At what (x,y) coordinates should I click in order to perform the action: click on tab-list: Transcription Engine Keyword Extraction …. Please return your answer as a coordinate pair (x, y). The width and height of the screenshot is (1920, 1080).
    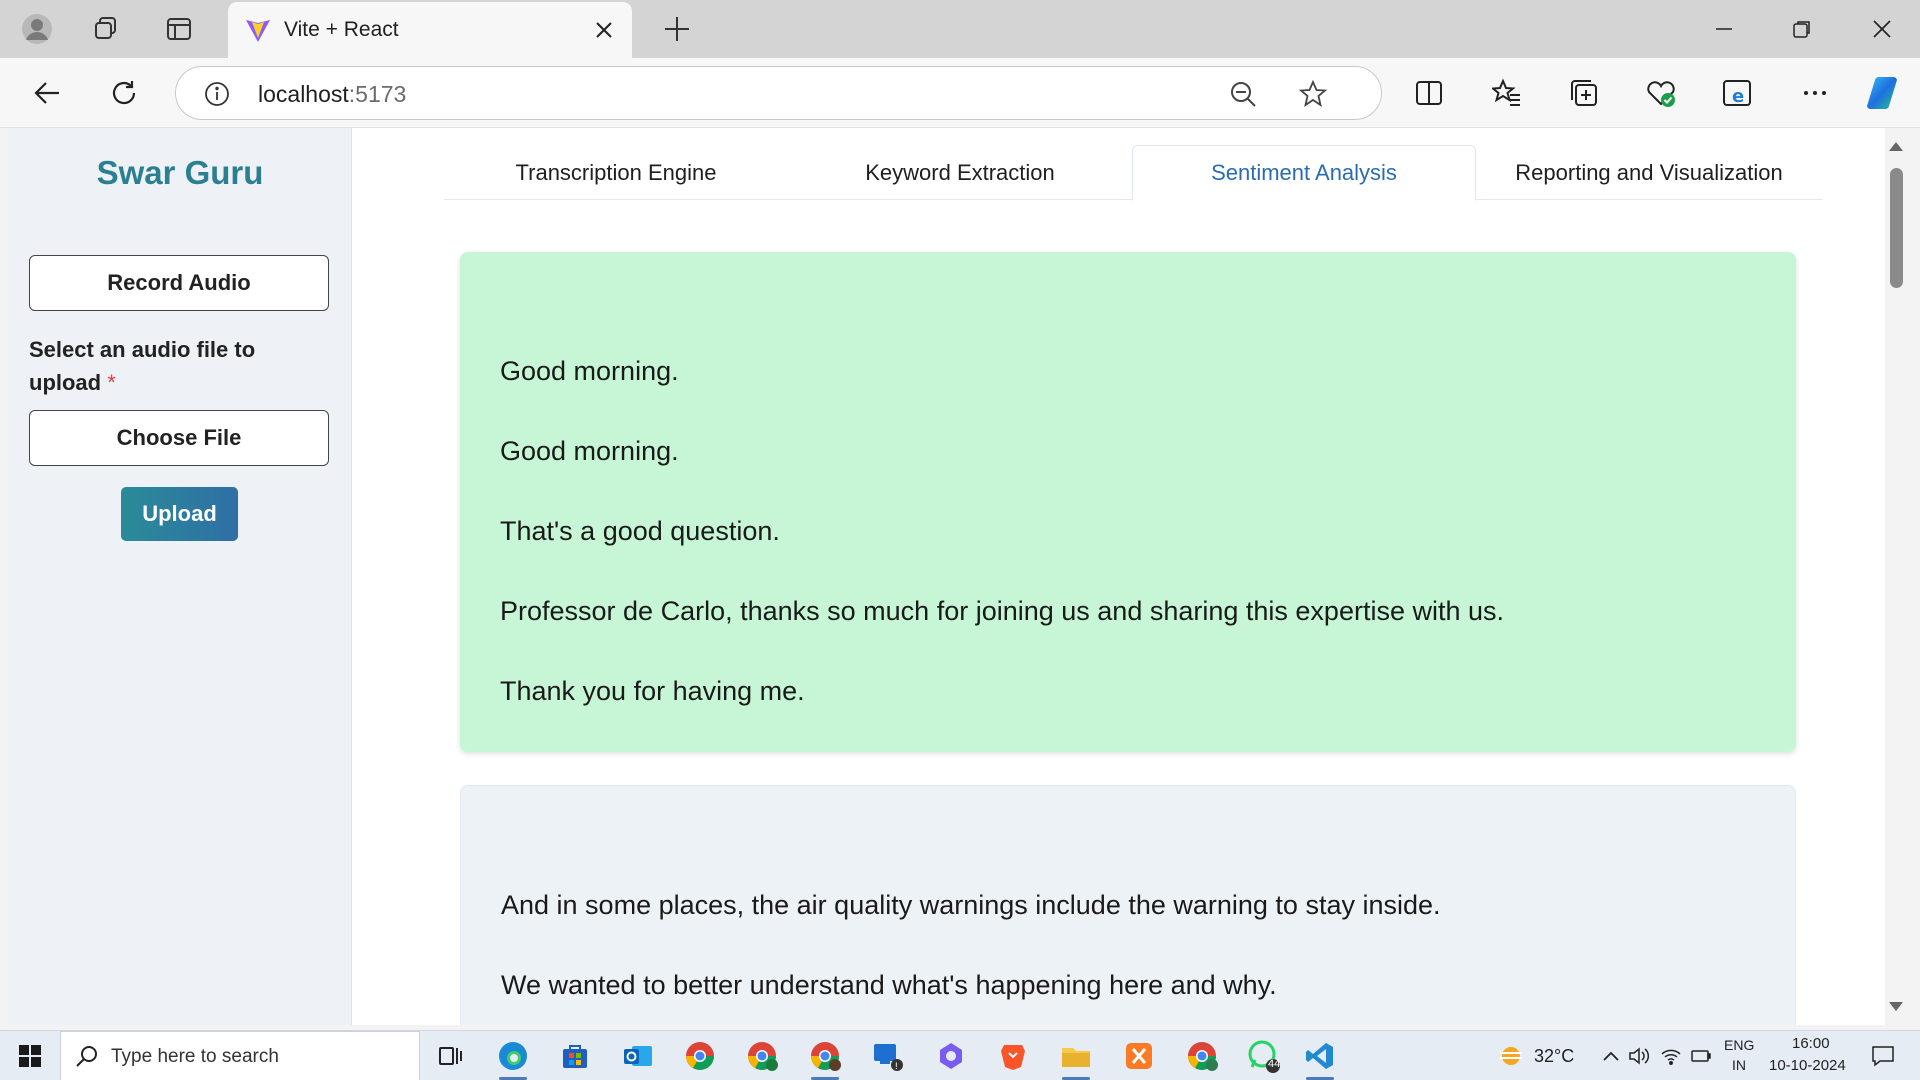
    Looking at the image, I should click on (1133, 173).